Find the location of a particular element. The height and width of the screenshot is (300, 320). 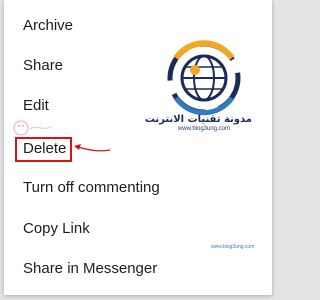

ghost-watermark-icon is located at coordinates (33, 128).